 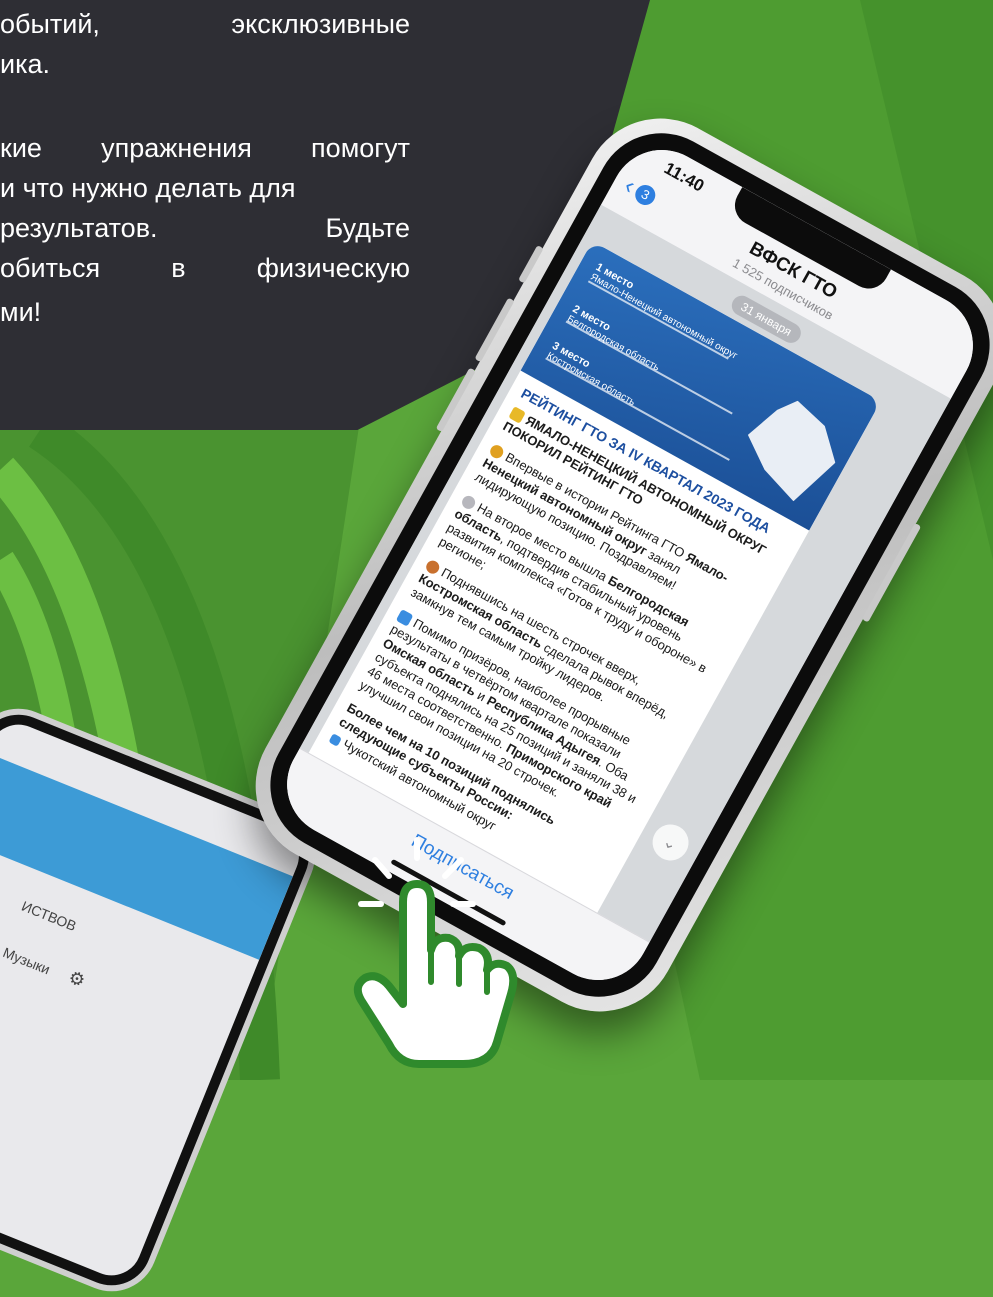 What do you see at coordinates (26, 961) in the screenshot?
I see `secondary-phone-row: Музыки` at bounding box center [26, 961].